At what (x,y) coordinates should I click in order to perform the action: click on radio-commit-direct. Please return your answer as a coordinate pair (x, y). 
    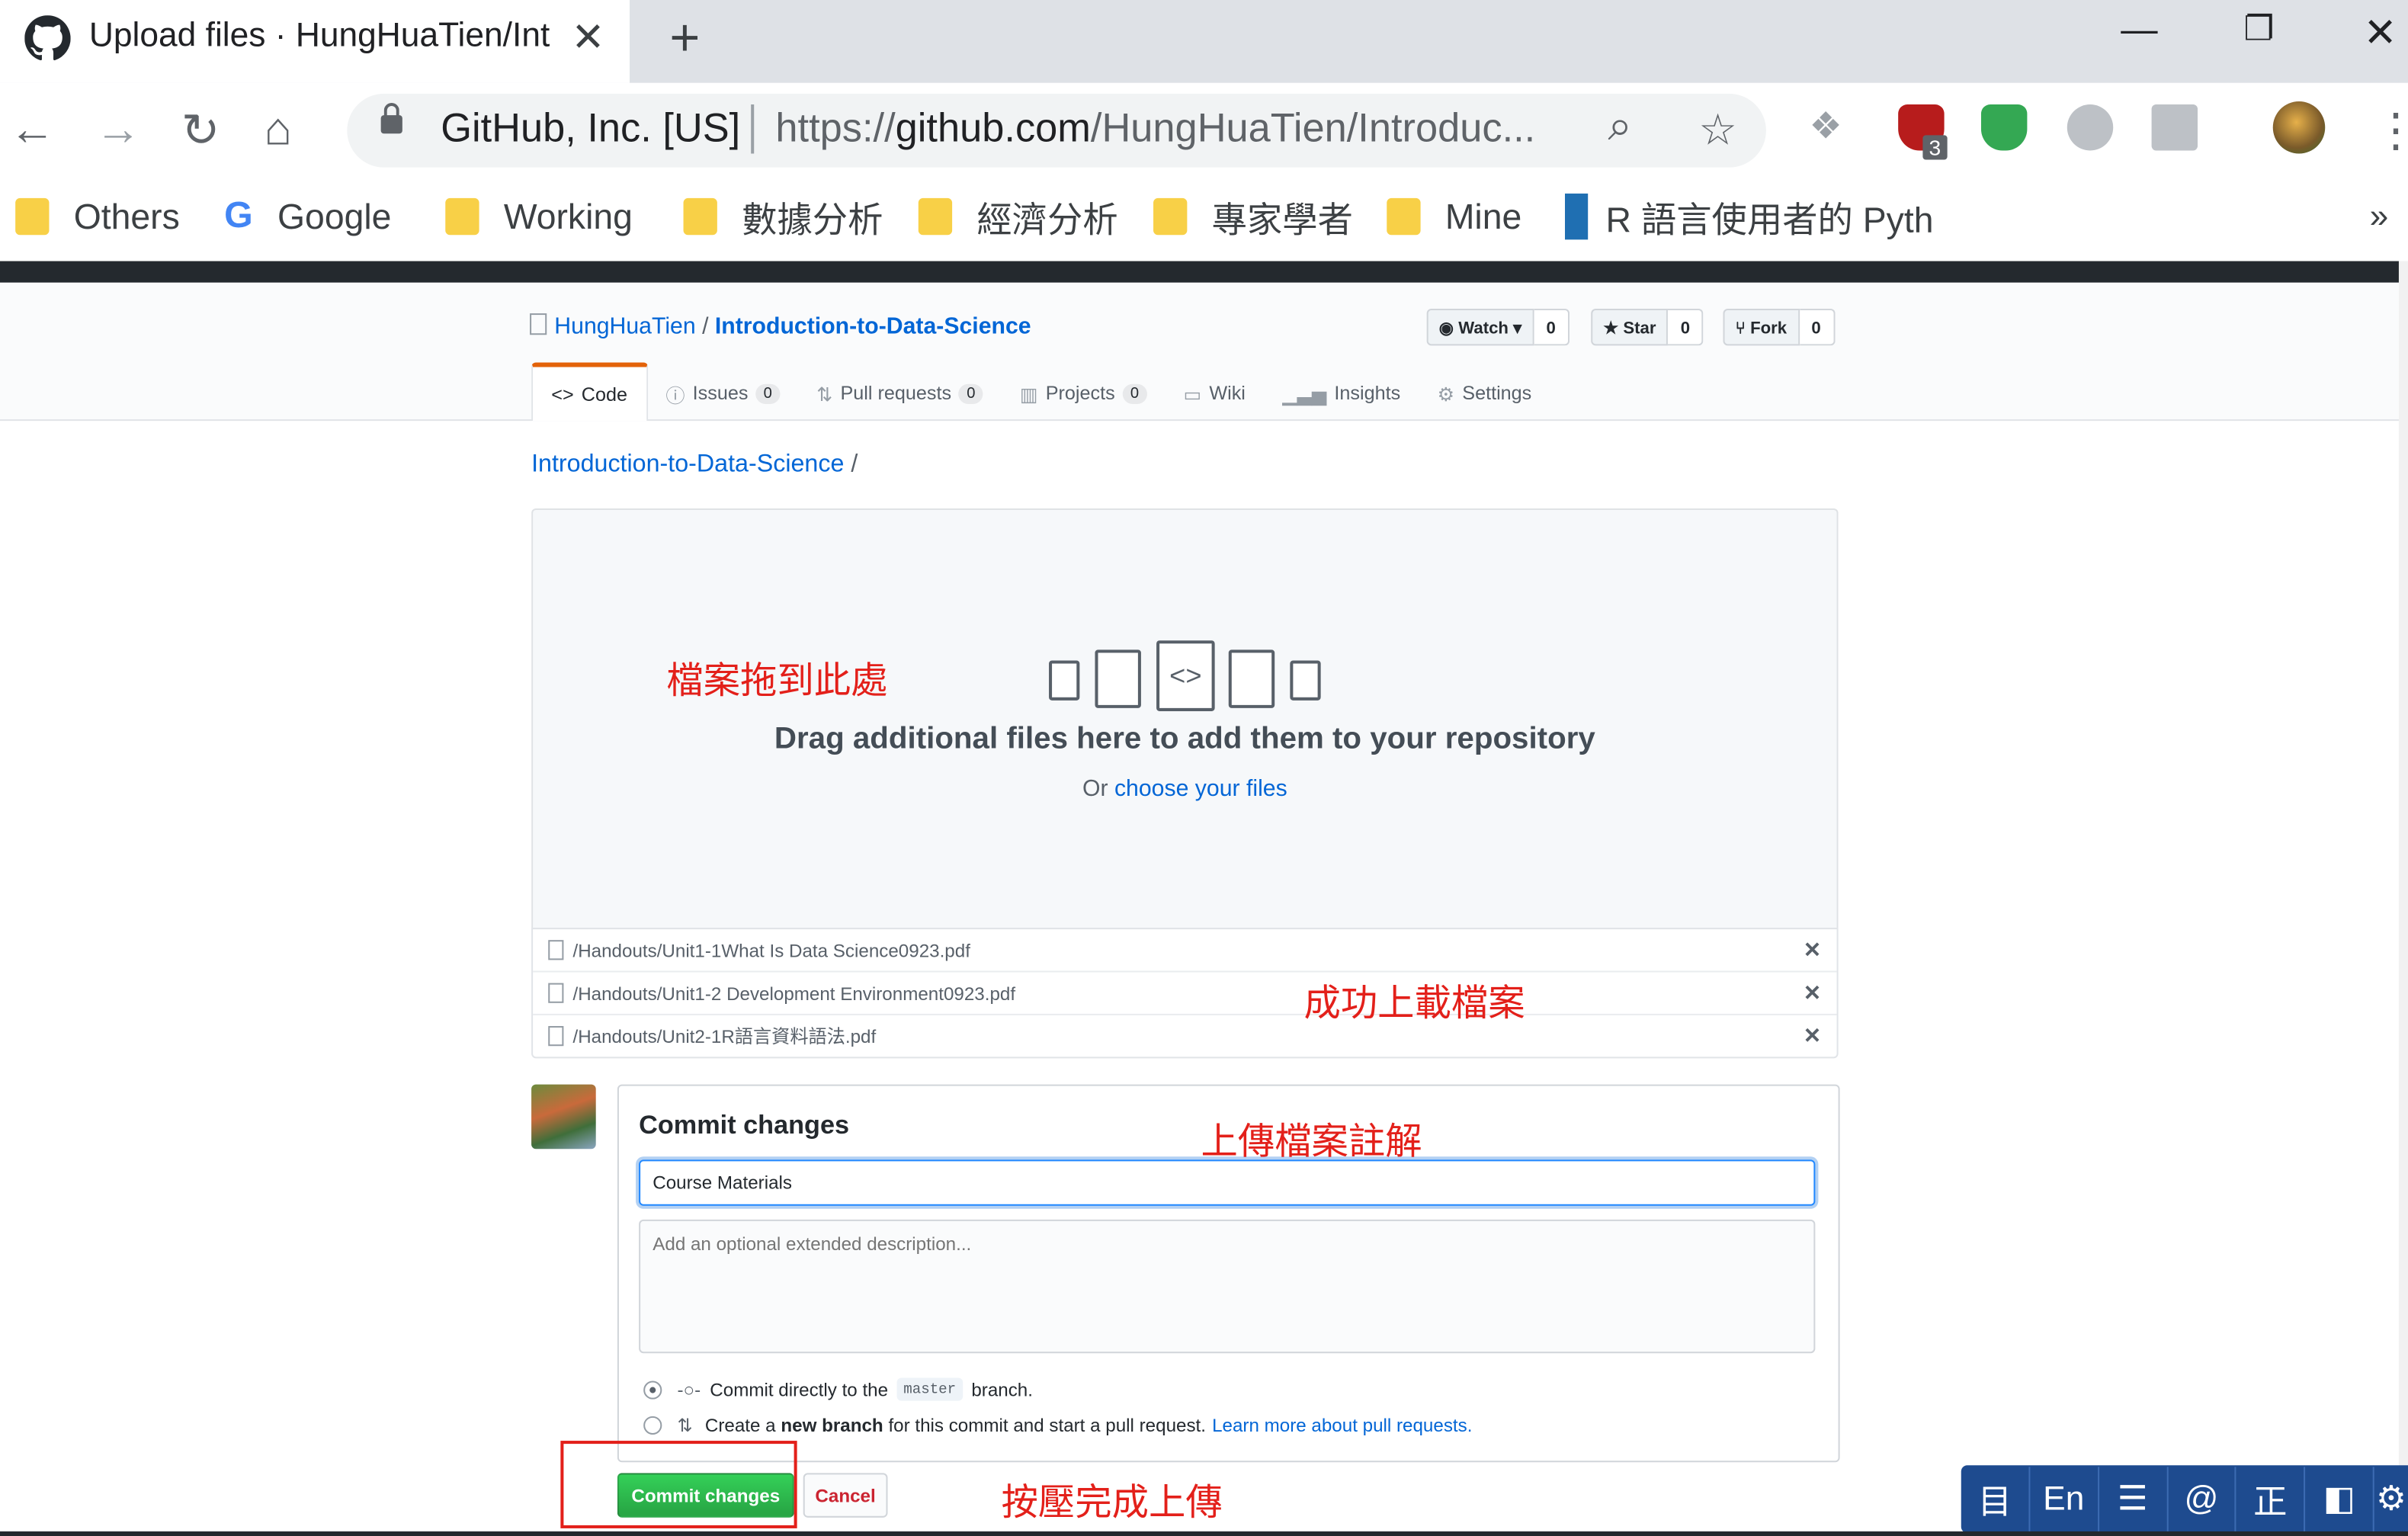
    Looking at the image, I should click on (652, 1389).